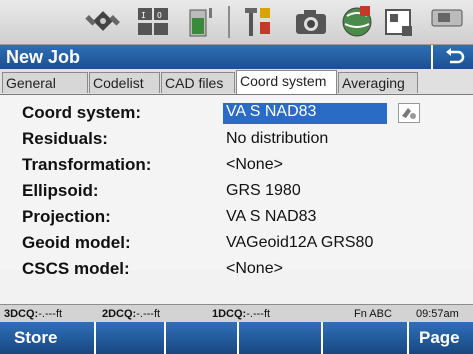 The width and height of the screenshot is (473, 354). I want to click on field-label: Residuals:, so click(65, 138).